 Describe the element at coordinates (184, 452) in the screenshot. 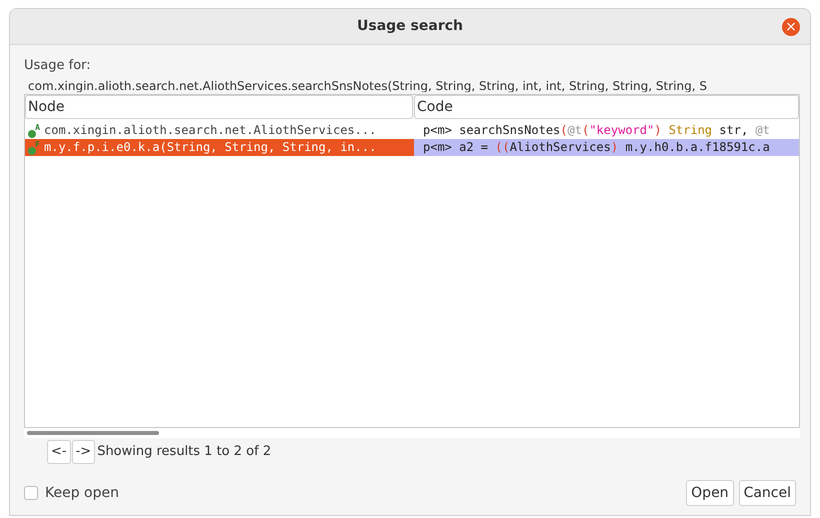

I see `results-status: Showing results 1 to 2 of 2` at that location.